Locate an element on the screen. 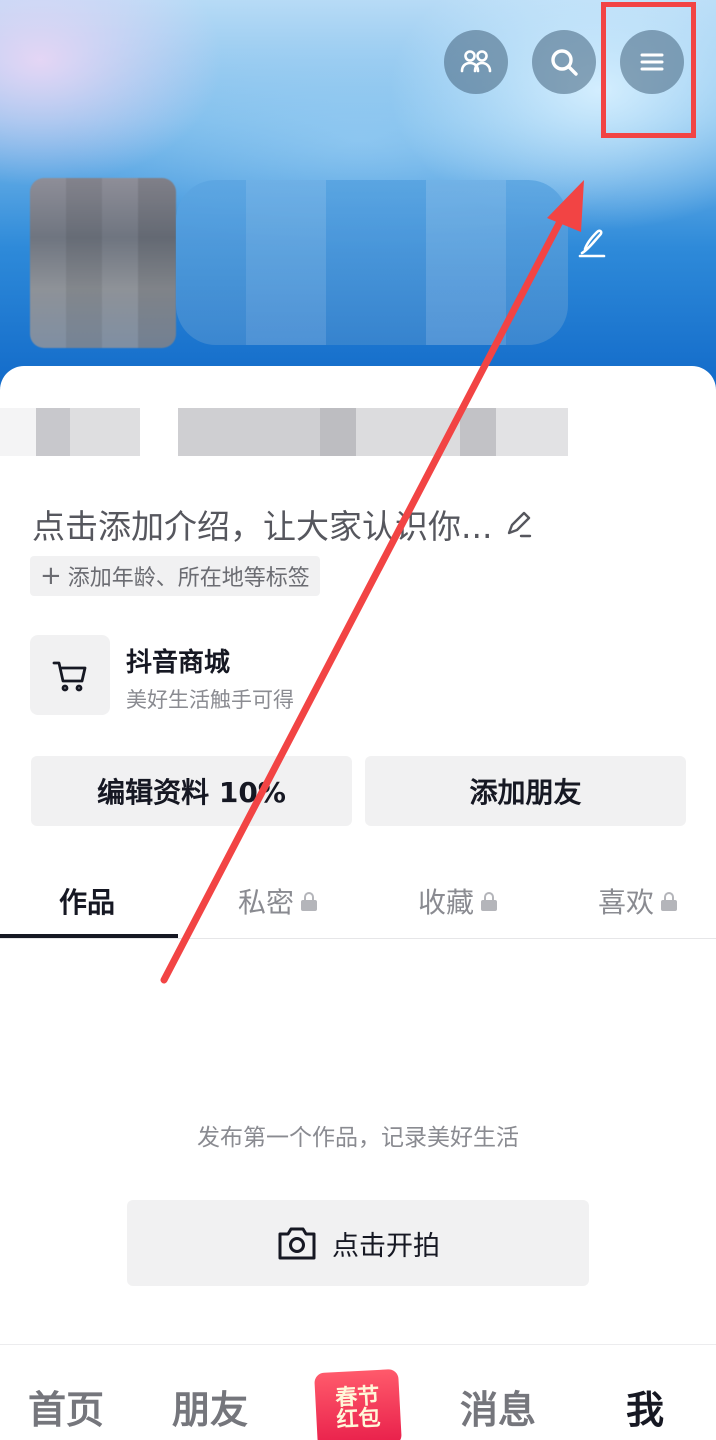 This screenshot has width=716, height=1440. tab-favorites: 收藏 is located at coordinates (458, 901).